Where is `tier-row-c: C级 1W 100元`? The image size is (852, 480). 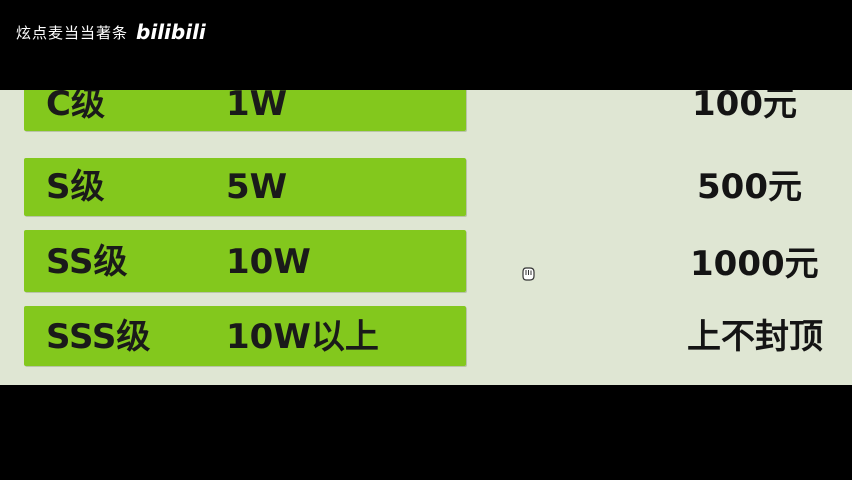 tier-row-c: C级 1W 100元 is located at coordinates (426, 116).